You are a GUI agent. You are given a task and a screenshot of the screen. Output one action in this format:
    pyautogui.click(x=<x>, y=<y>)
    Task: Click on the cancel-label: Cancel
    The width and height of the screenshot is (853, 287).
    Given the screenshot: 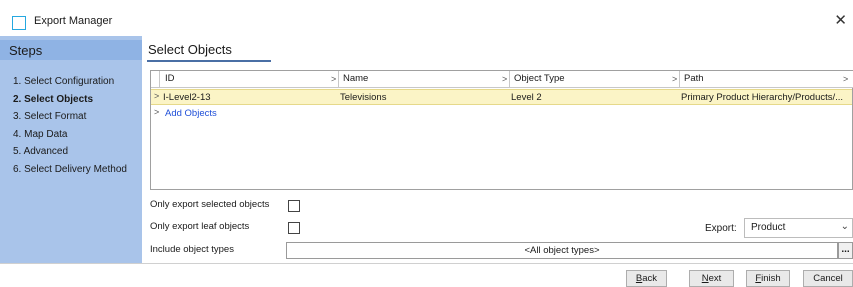 What is the action you would take?
    pyautogui.click(x=828, y=278)
    